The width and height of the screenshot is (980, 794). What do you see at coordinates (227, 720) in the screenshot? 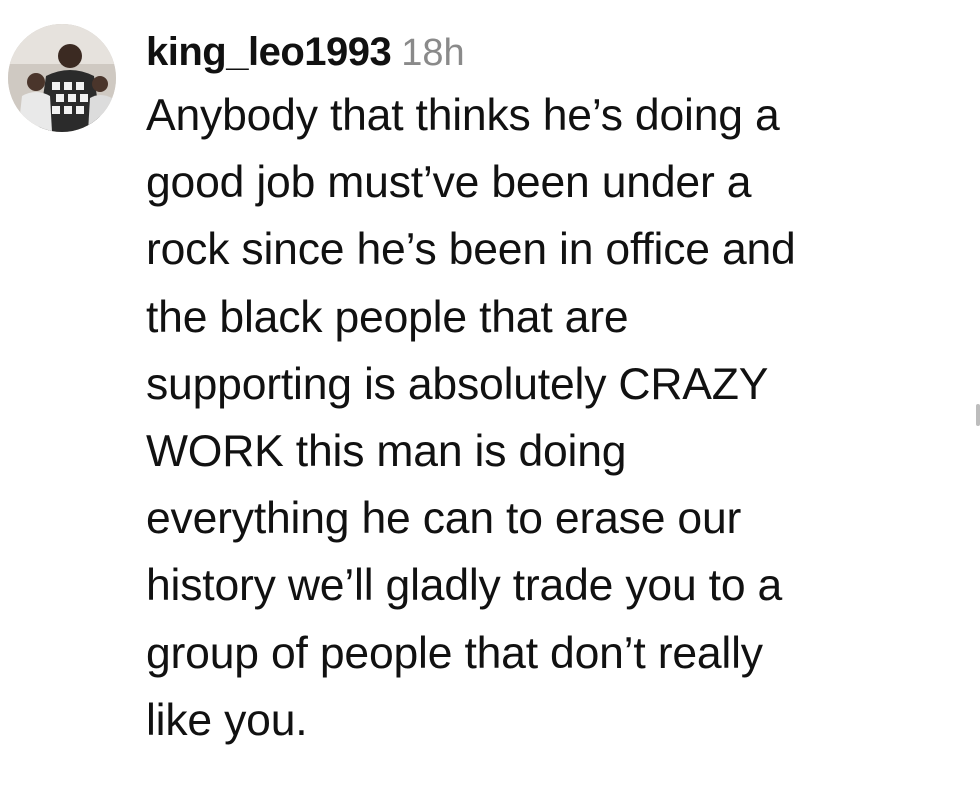
I see `comment-text-line: like you.` at bounding box center [227, 720].